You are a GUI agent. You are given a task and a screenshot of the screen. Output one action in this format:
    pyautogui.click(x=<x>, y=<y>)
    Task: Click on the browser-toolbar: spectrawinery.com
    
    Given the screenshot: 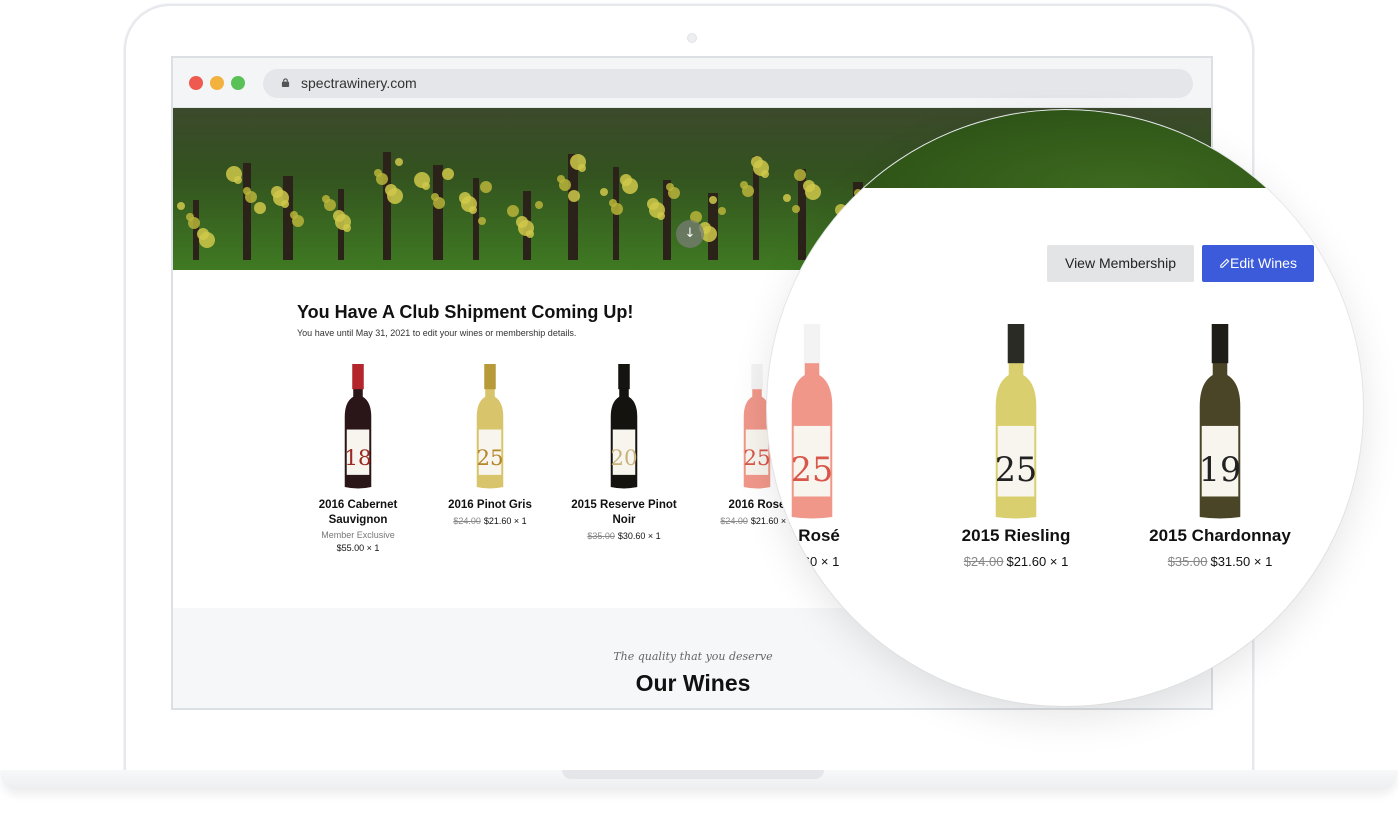 What is the action you would take?
    pyautogui.click(x=692, y=83)
    